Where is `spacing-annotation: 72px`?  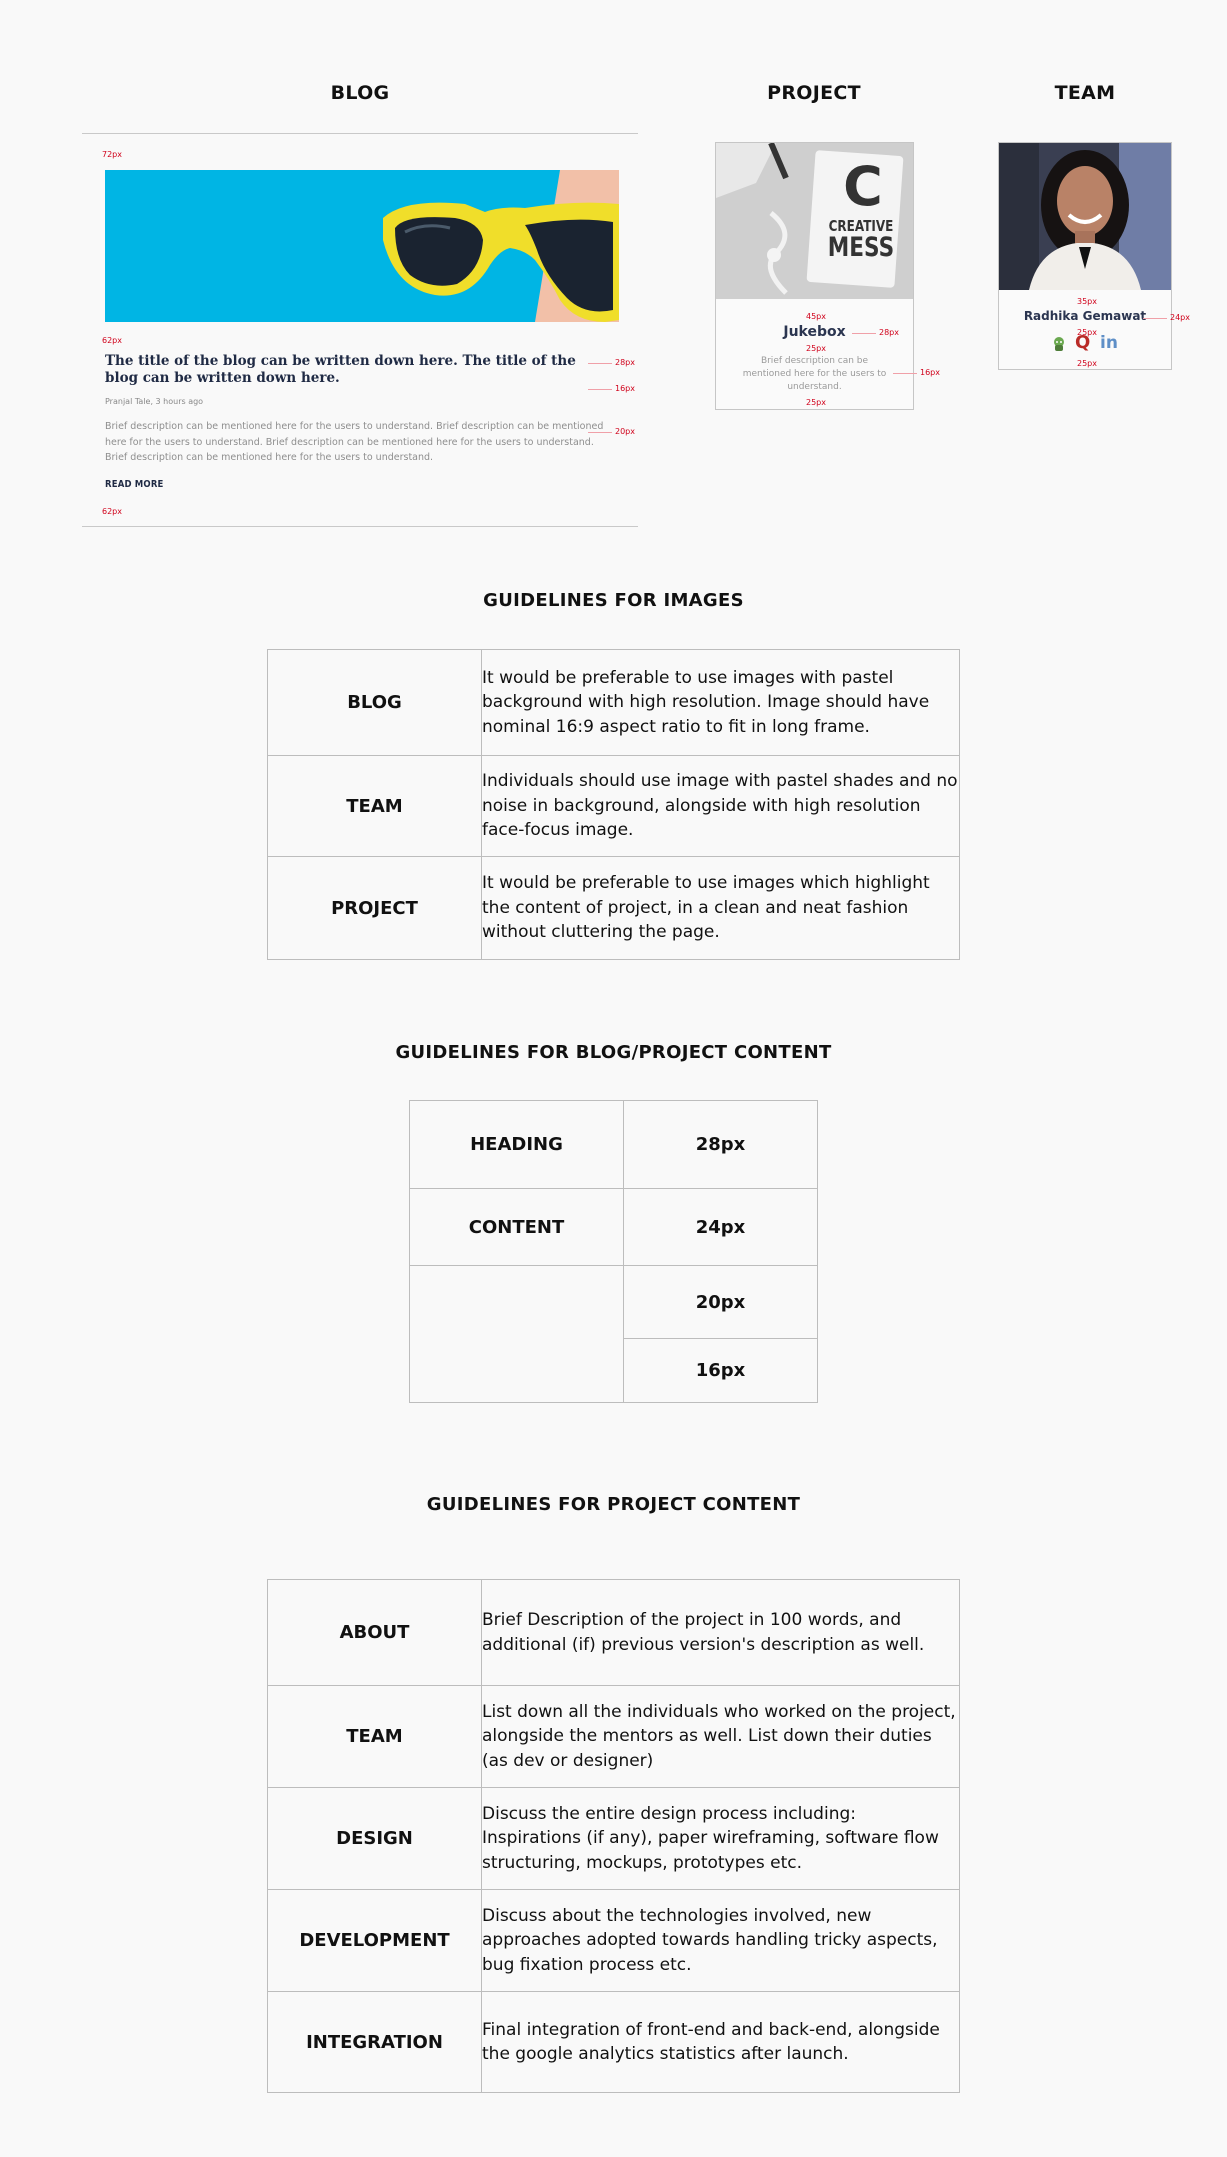
spacing-annotation: 72px is located at coordinates (112, 154).